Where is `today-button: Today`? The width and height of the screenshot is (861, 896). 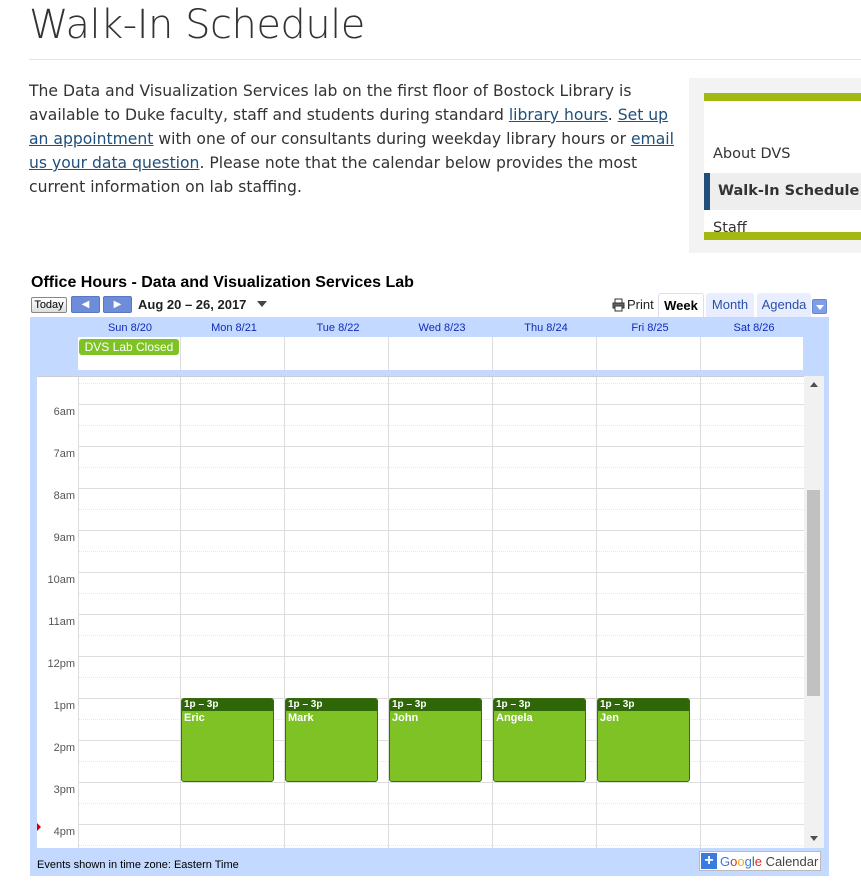 today-button: Today is located at coordinates (49, 305).